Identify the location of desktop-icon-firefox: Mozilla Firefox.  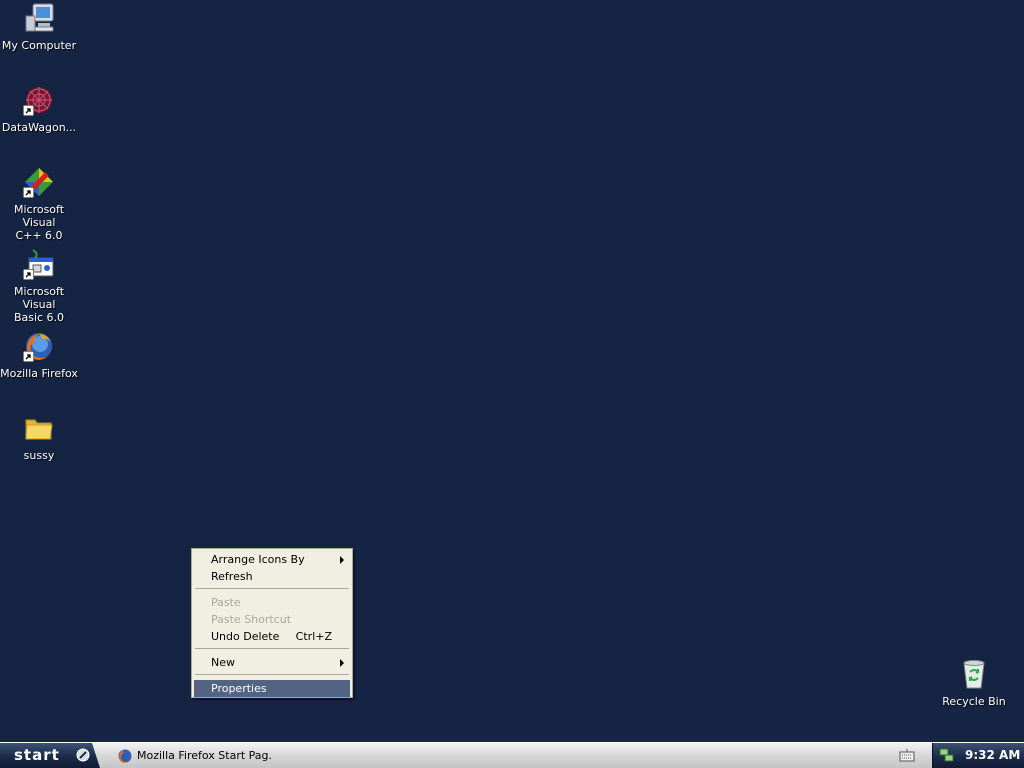
(39, 355).